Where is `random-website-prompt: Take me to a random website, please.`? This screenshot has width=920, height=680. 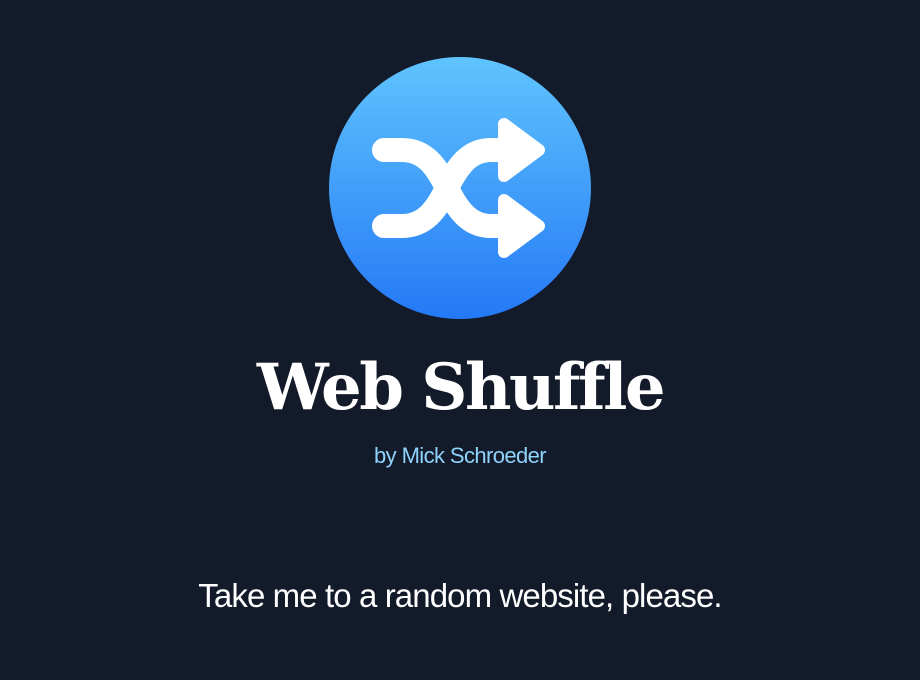
random-website-prompt: Take me to a random website, please. is located at coordinates (460, 596).